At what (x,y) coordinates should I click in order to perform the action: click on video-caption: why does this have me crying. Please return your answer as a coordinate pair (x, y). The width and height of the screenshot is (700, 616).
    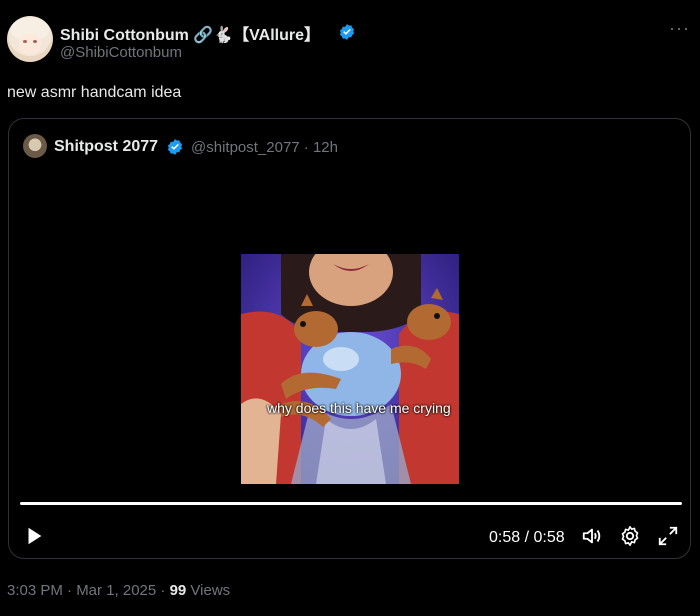
    Looking at the image, I should click on (359, 408).